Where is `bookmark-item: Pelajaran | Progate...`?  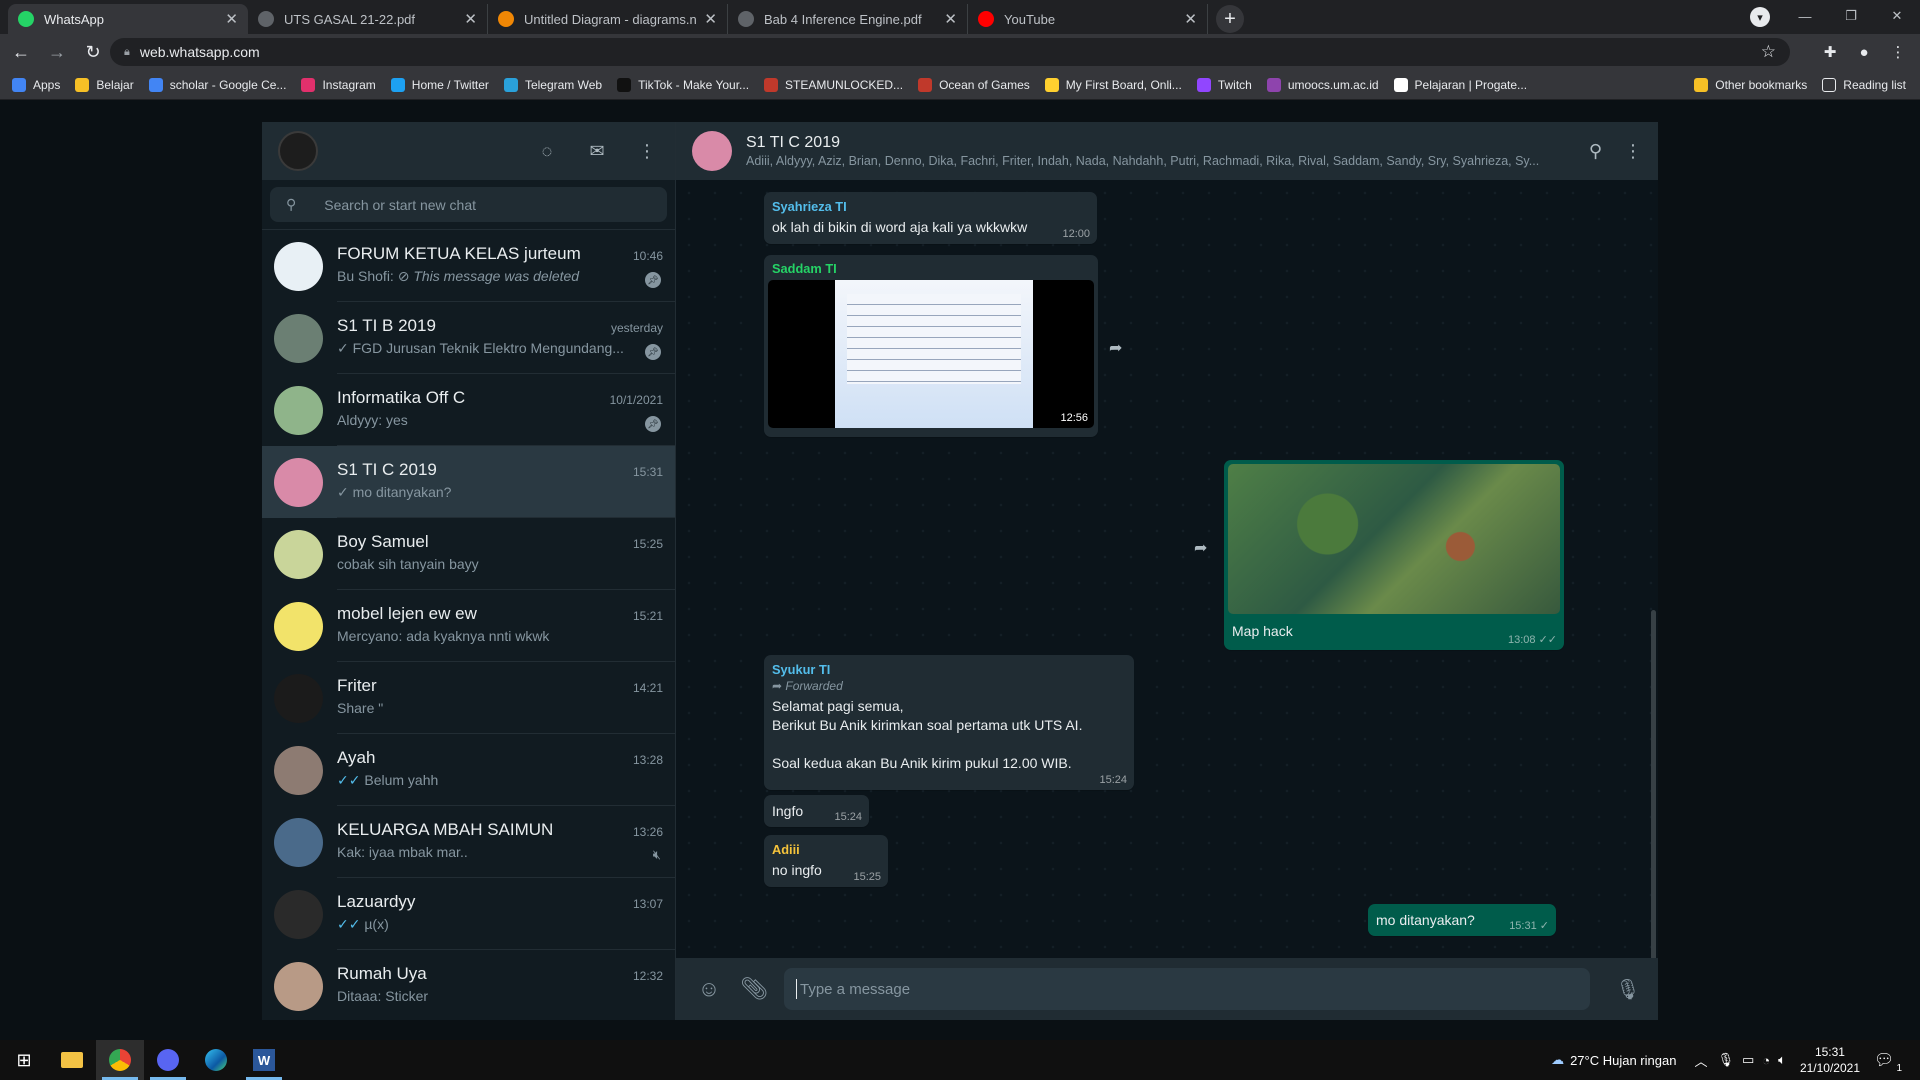 bookmark-item: Pelajaran | Progate... is located at coordinates (1460, 84).